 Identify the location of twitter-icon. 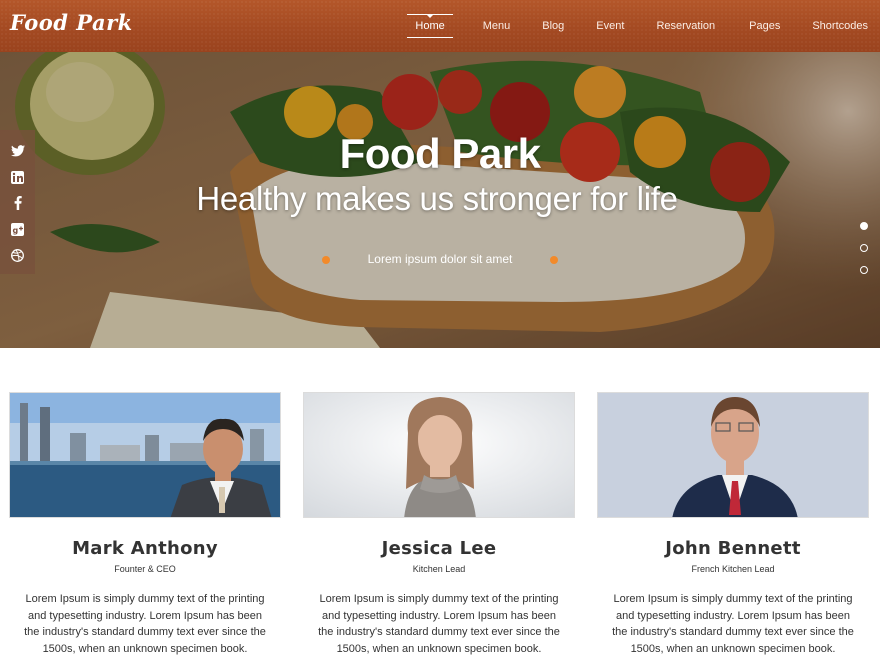
(17, 151).